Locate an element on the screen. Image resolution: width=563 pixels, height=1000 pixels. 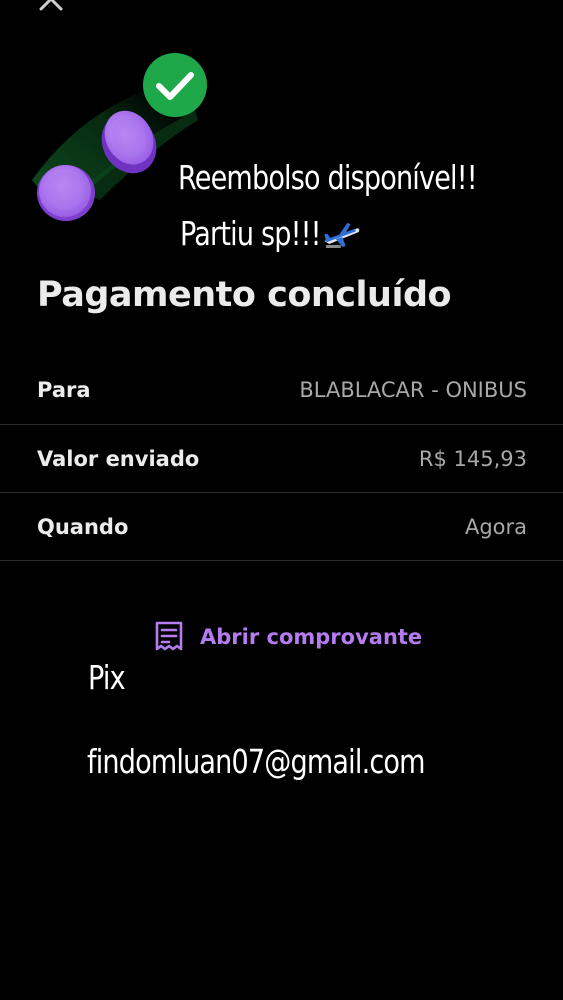
overlay-caption-trip-text: Partiu sp!!! is located at coordinates (250, 233).